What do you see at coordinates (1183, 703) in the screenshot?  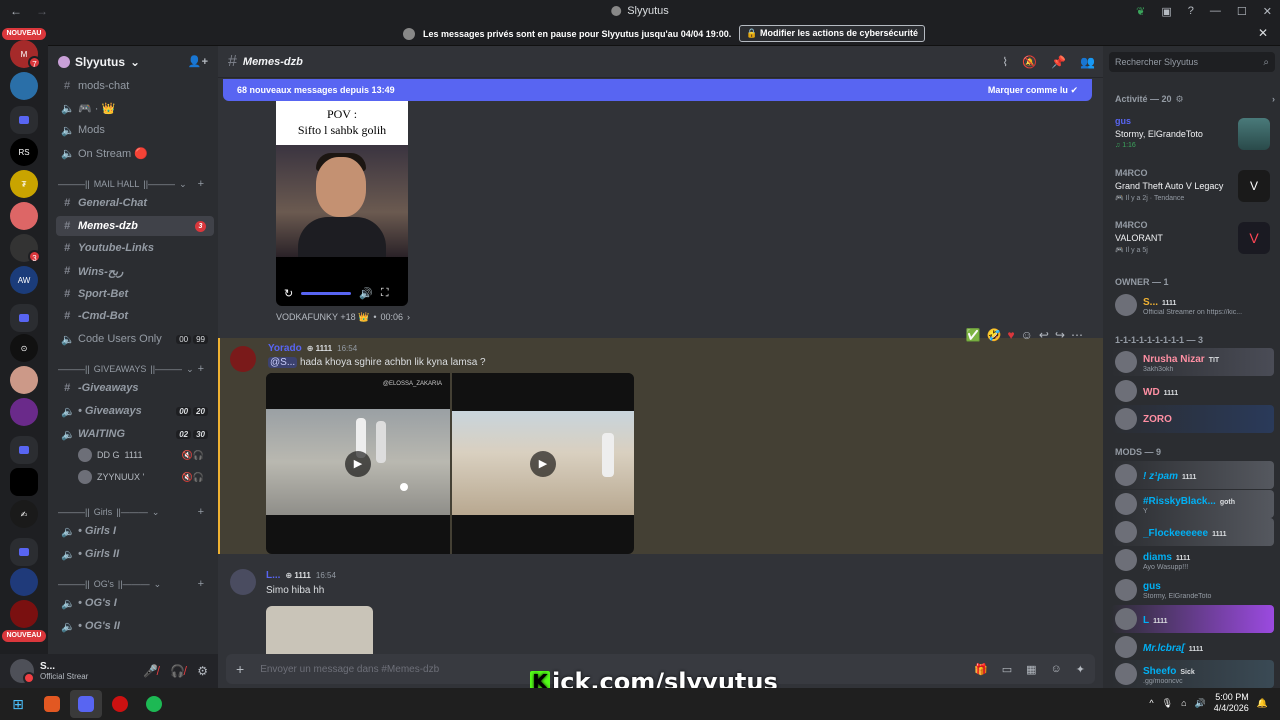 I see `network-icon: ⌂` at bounding box center [1183, 703].